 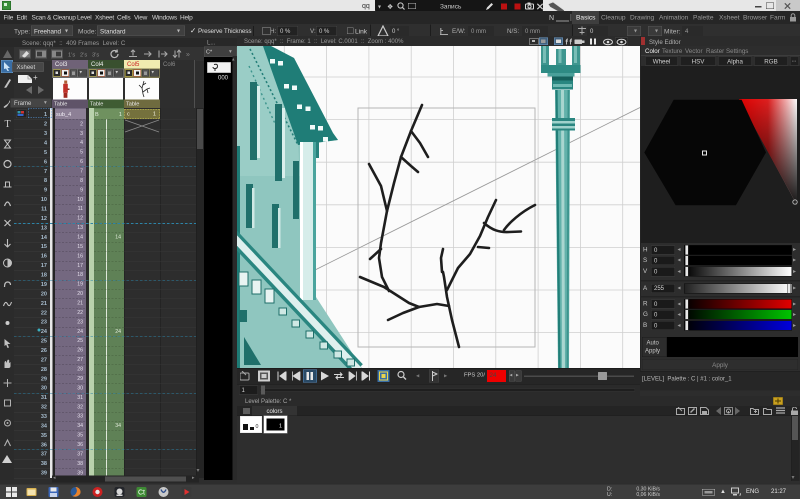 What do you see at coordinates (141, 493) in the screenshot?
I see `svg-text: Ct` at bounding box center [141, 493].